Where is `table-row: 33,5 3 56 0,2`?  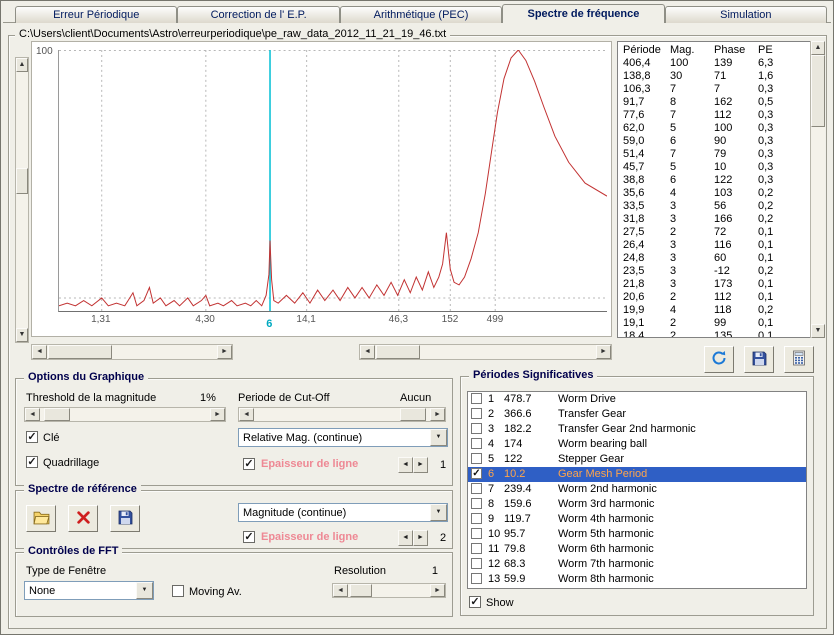 table-row: 33,5 3 56 0,2 is located at coordinates (713, 206).